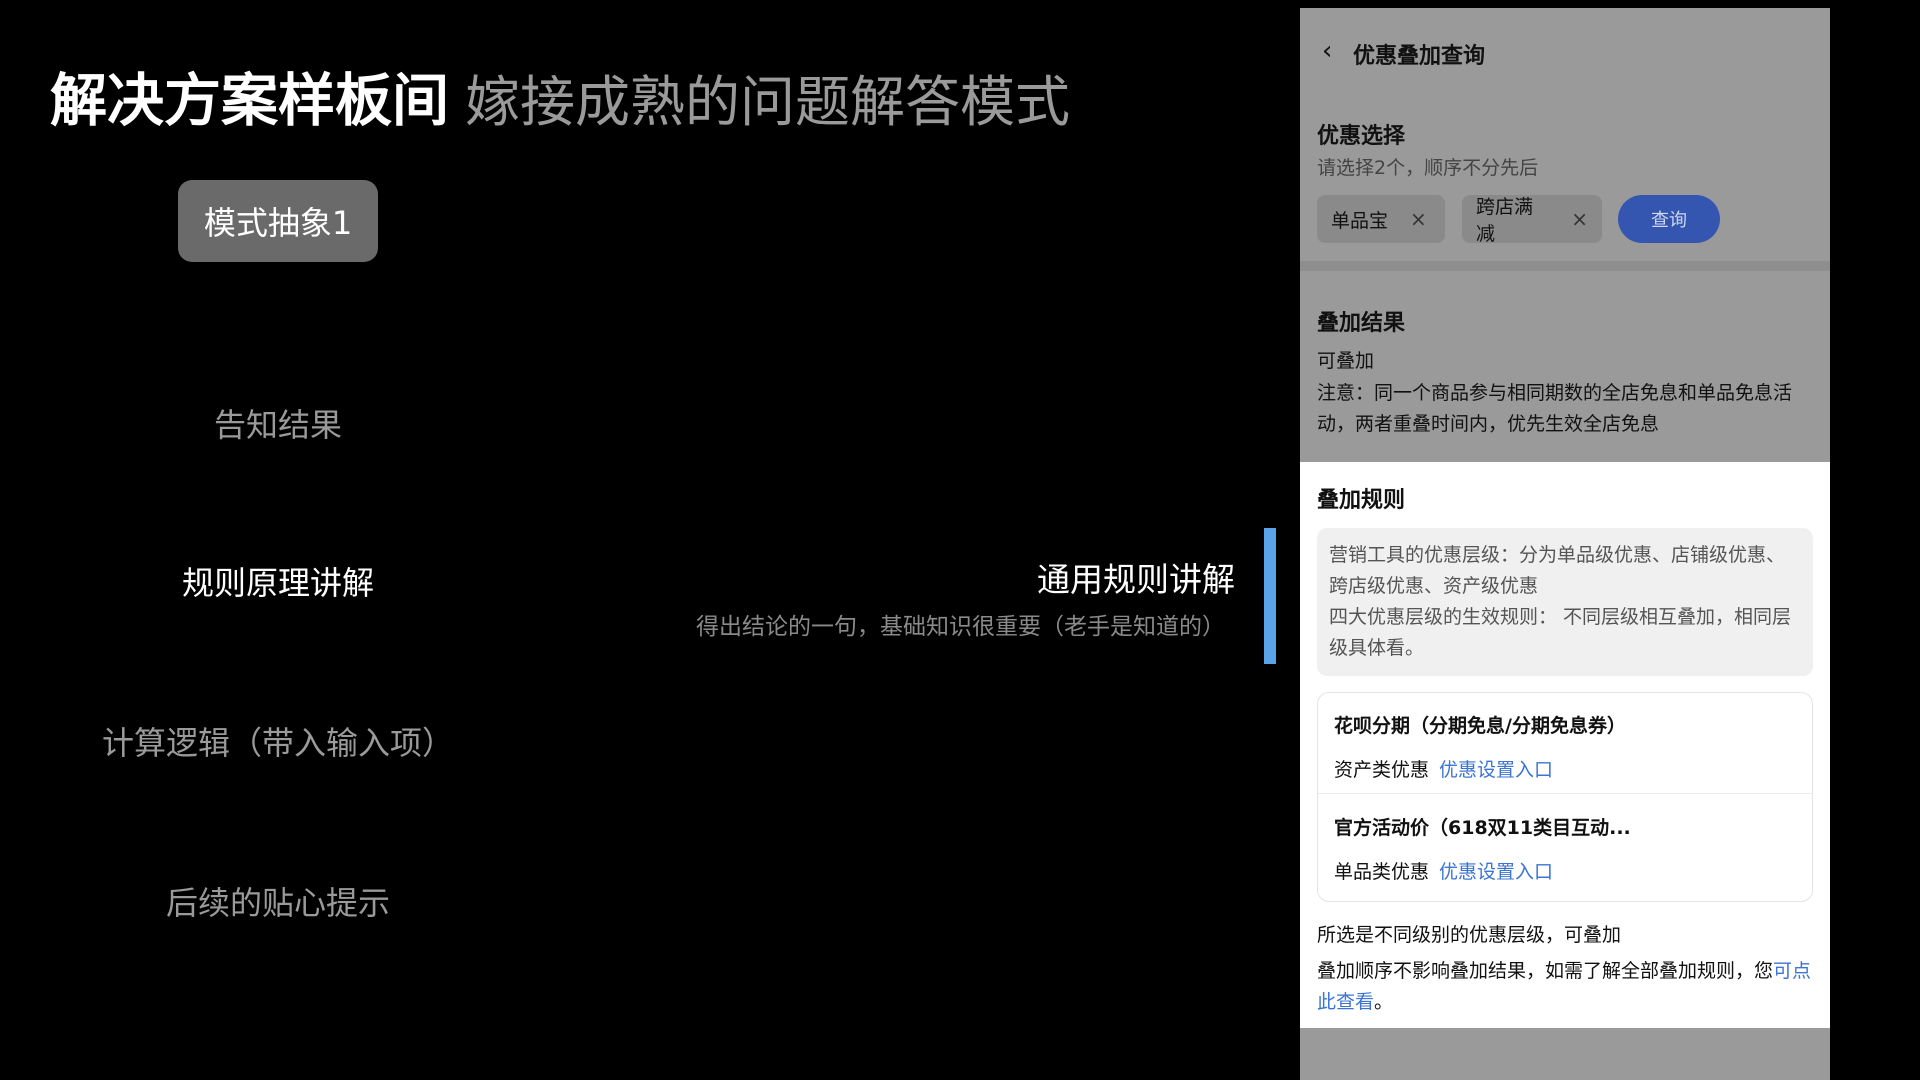 Image resolution: width=1920 pixels, height=1080 pixels. I want to click on slide-subtitle: 嫁接成熟的问题解答模式, so click(768, 102).